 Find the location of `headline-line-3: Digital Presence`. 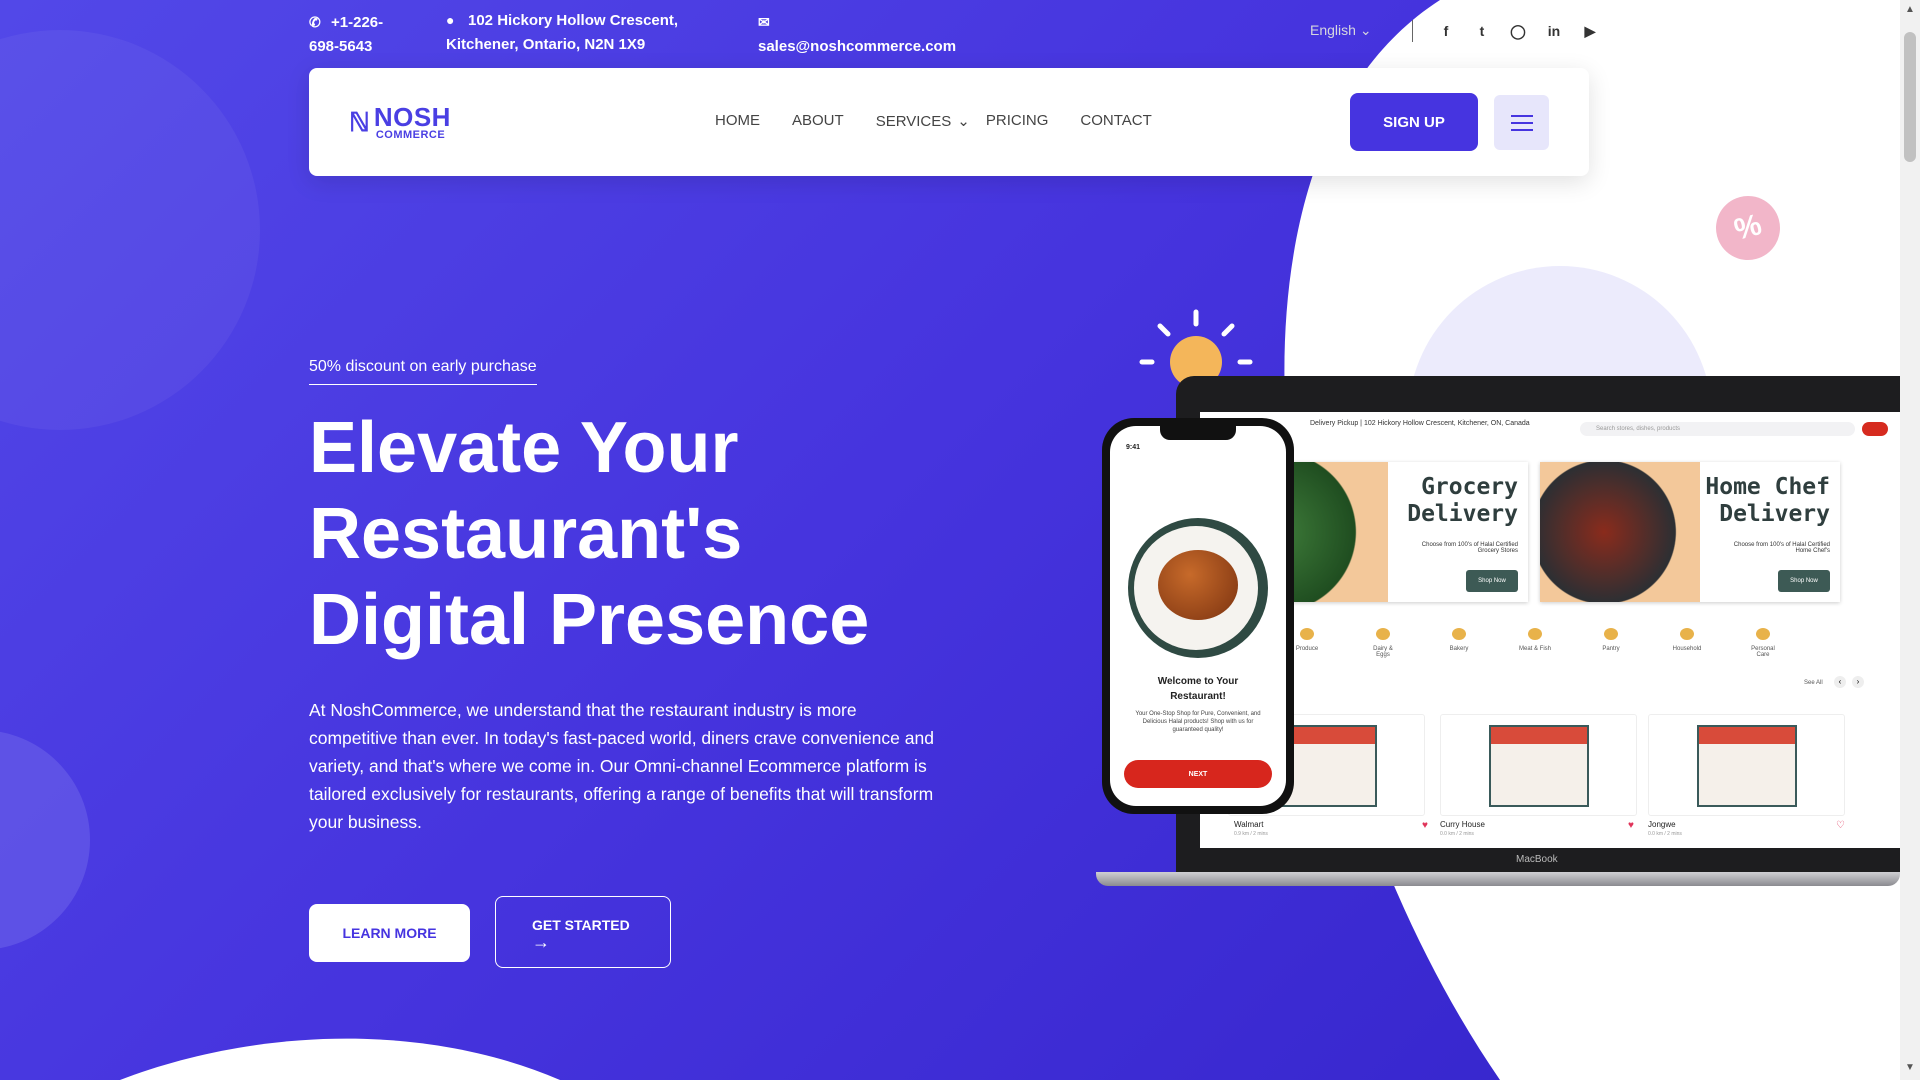

headline-line-3: Digital Presence is located at coordinates (589, 620).